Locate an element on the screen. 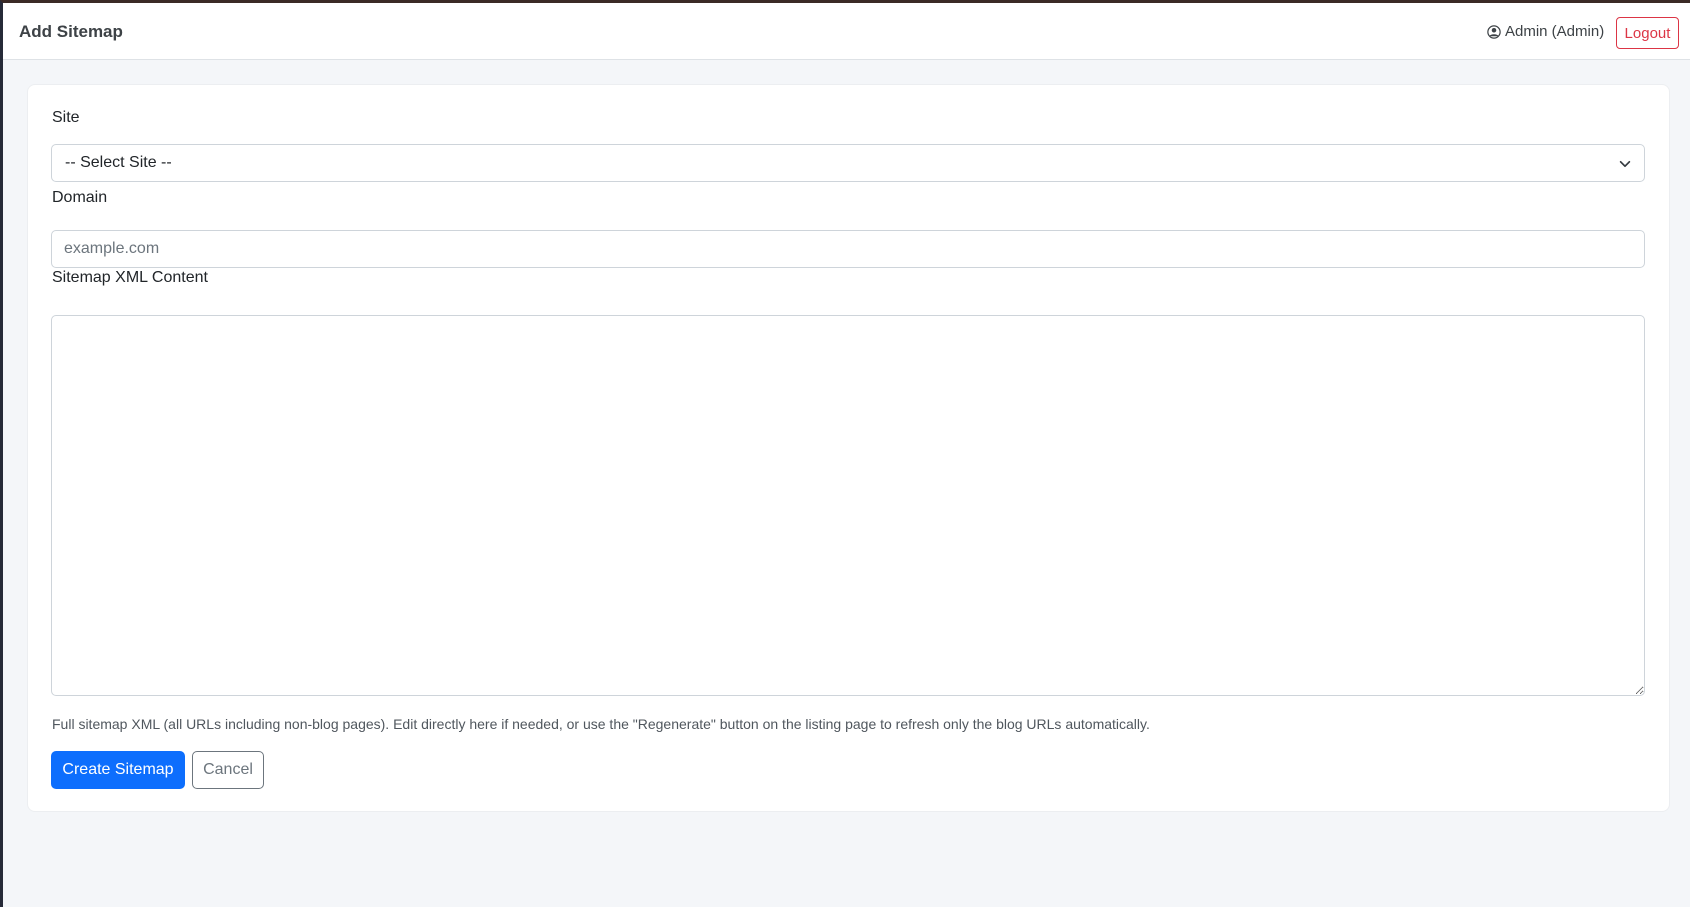  logout-button: Logout is located at coordinates (1647, 33).